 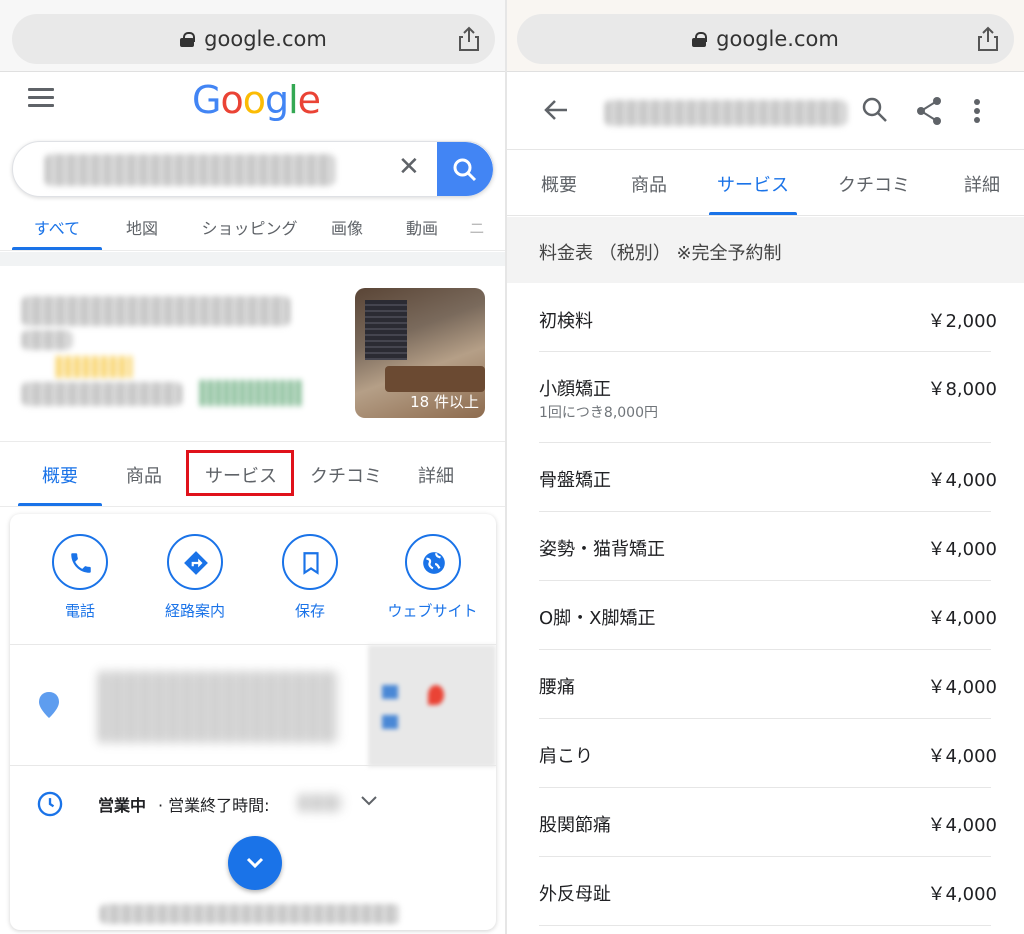 I want to click on service-name: 股関節痛, so click(x=575, y=825).